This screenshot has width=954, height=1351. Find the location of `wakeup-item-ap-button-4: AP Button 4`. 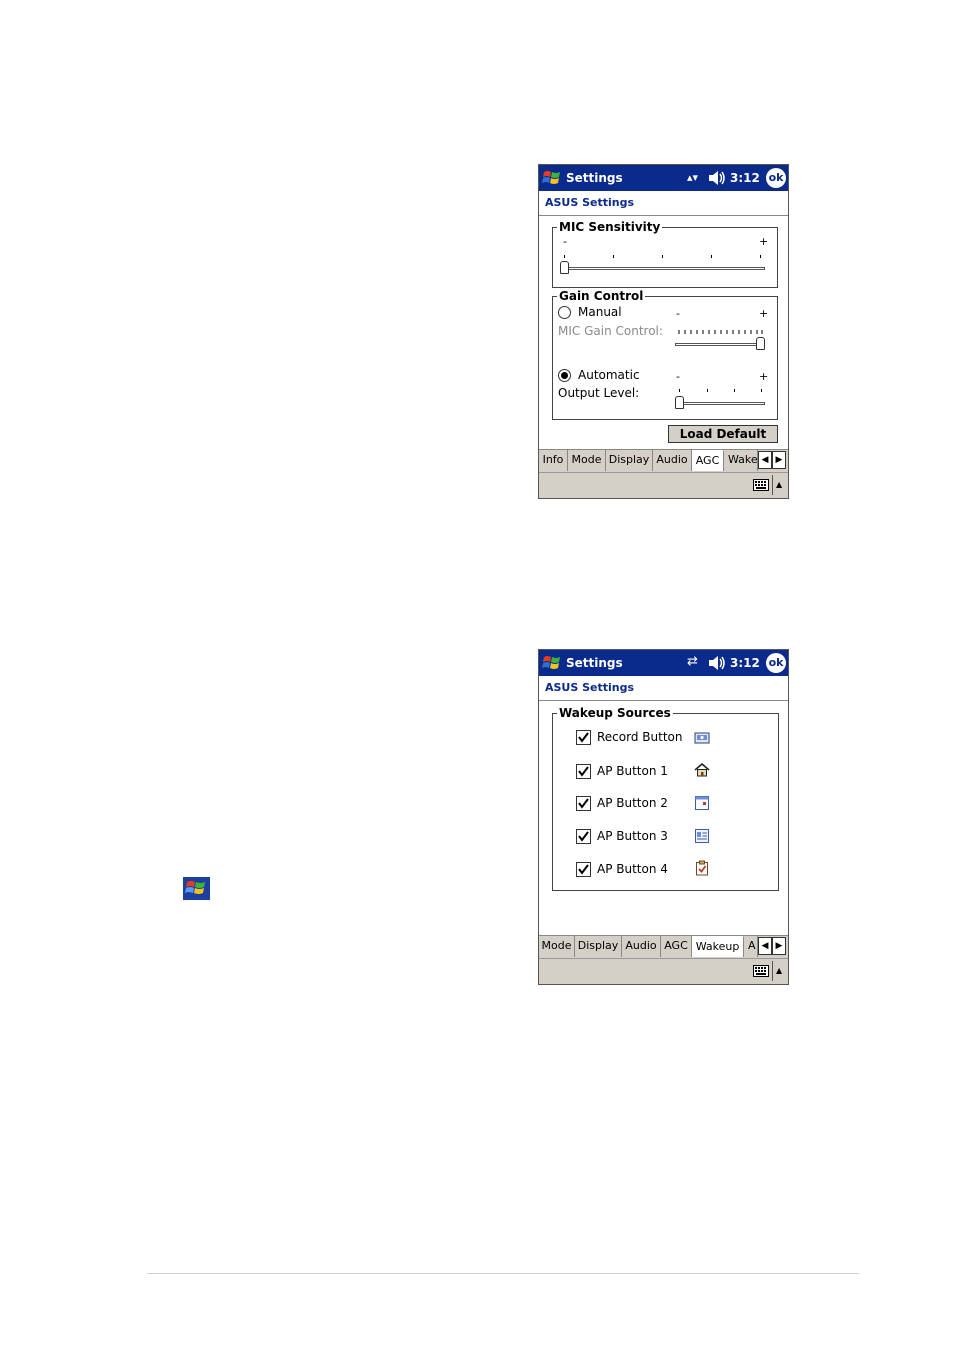

wakeup-item-ap-button-4: AP Button 4 is located at coordinates (666, 870).